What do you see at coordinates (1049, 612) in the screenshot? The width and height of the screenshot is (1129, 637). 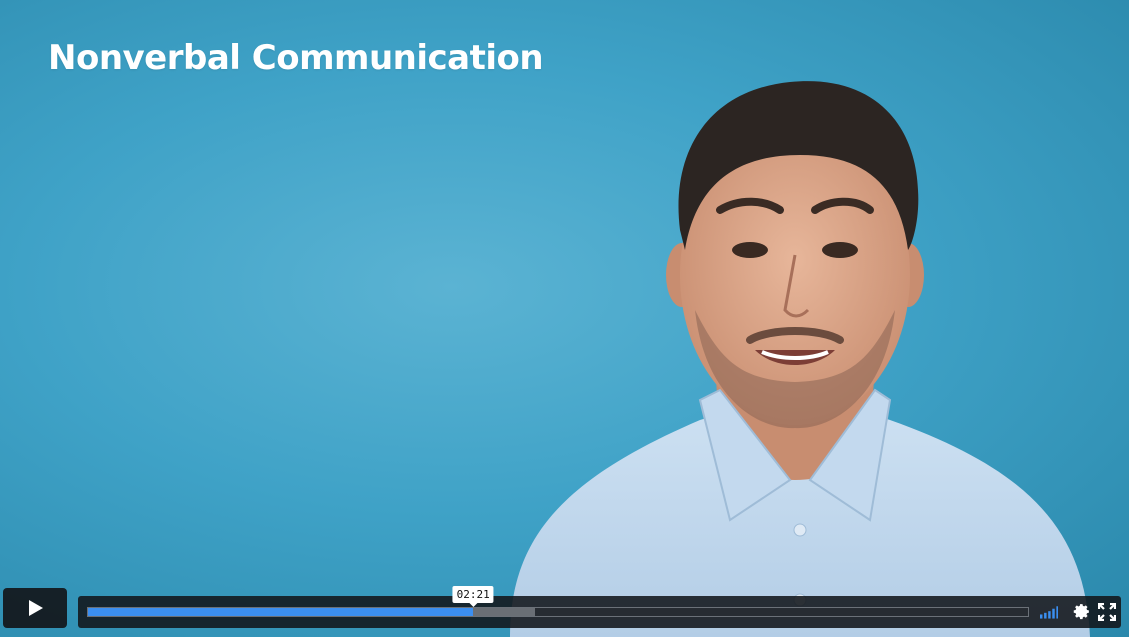 I see `volume-bars-icon` at bounding box center [1049, 612].